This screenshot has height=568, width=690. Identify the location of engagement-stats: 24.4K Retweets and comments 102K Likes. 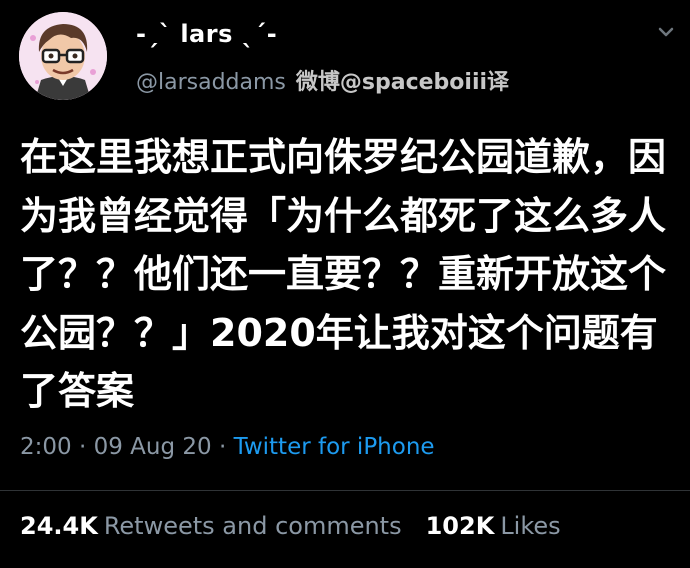
(290, 526).